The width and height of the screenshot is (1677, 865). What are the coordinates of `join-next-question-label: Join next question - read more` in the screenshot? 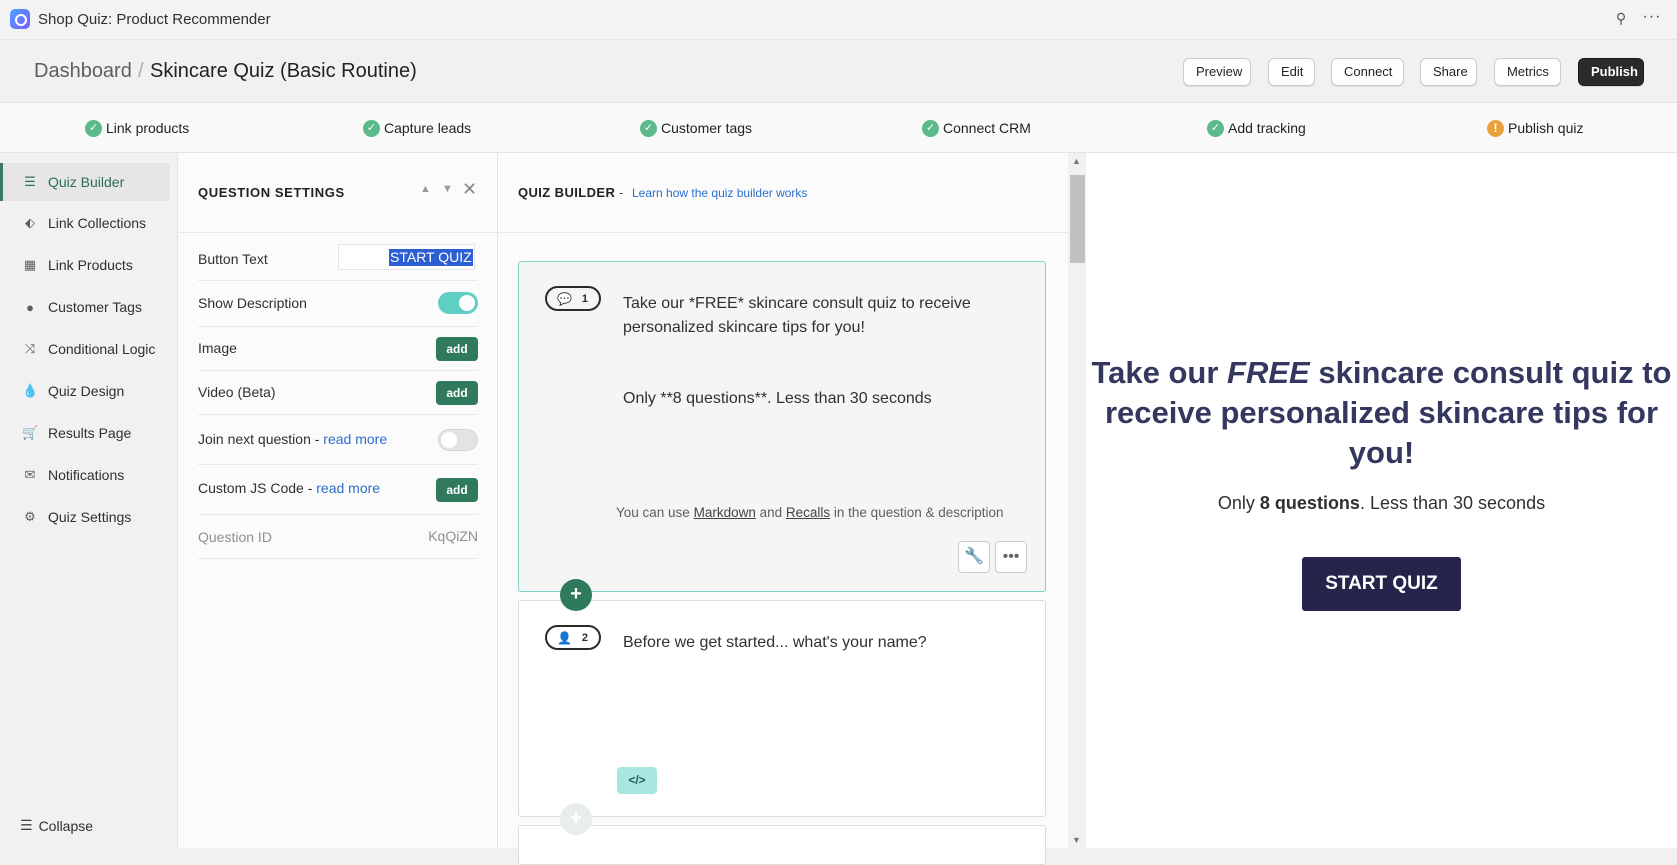 It's located at (293, 439).